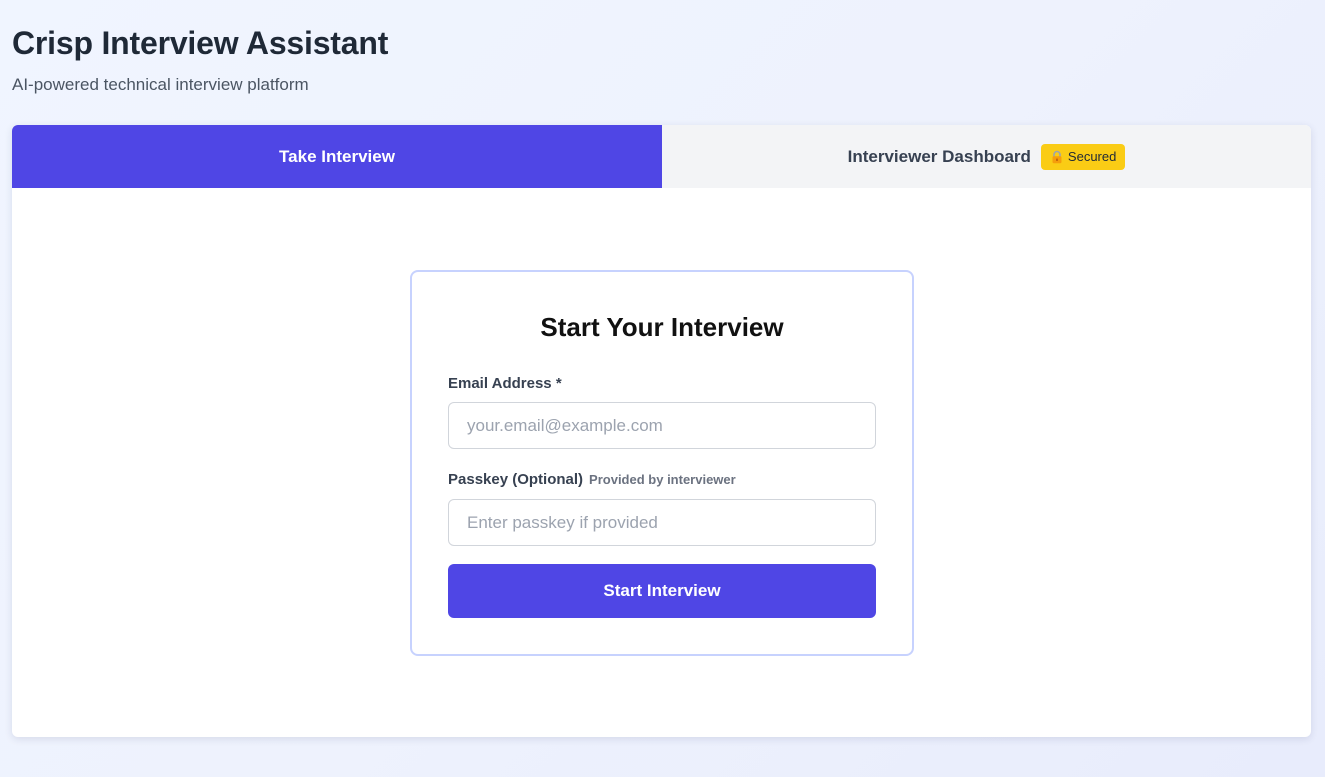 This screenshot has width=1325, height=777. Describe the element at coordinates (662, 522) in the screenshot. I see `passkey-input` at that location.